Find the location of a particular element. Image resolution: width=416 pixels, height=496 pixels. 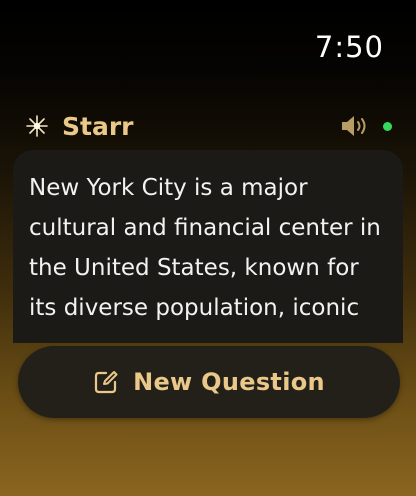

new-question-button: New Question is located at coordinates (209, 382).